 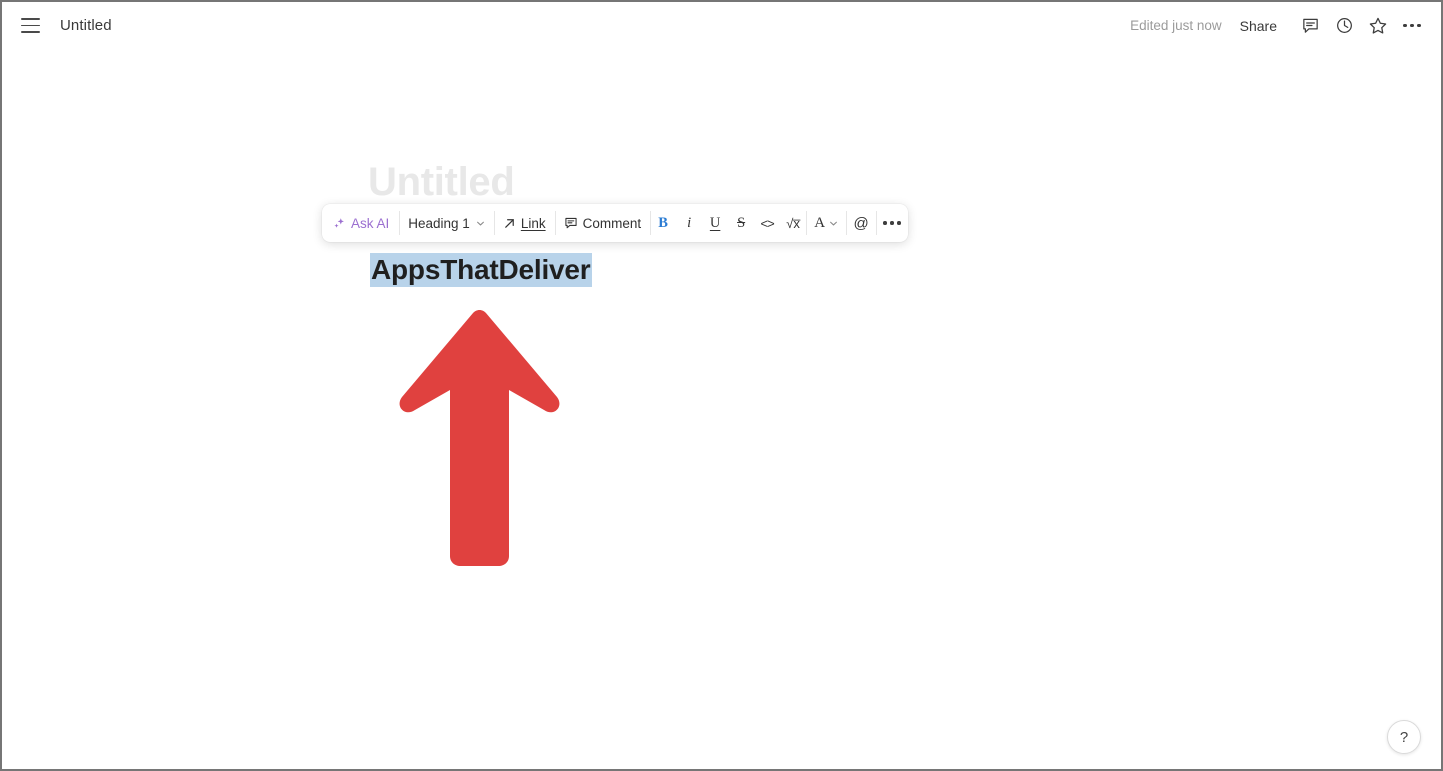 I want to click on toolbar-group-textcolor: A, so click(x=826, y=223).